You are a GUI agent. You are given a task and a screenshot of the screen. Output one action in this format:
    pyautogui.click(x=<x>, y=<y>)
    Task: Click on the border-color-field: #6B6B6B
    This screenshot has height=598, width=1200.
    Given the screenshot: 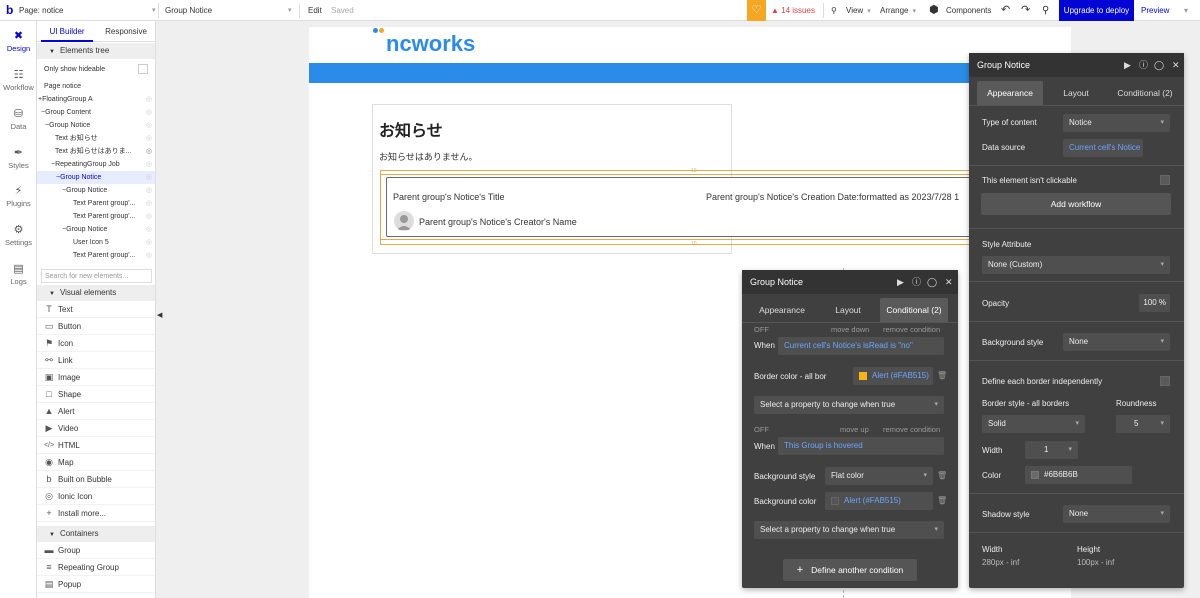 What is the action you would take?
    pyautogui.click(x=1078, y=475)
    